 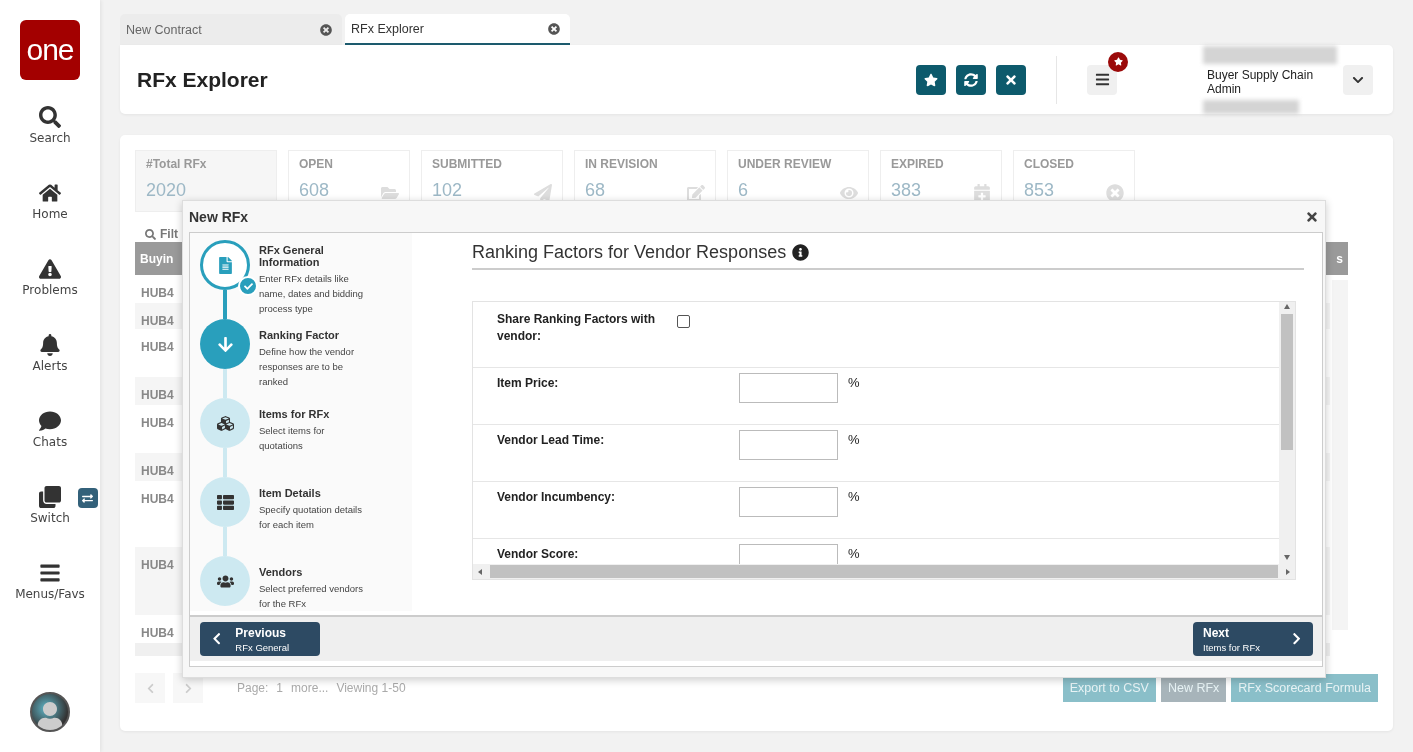 What do you see at coordinates (457, 29) in the screenshot?
I see `tab: RFx Explorer` at bounding box center [457, 29].